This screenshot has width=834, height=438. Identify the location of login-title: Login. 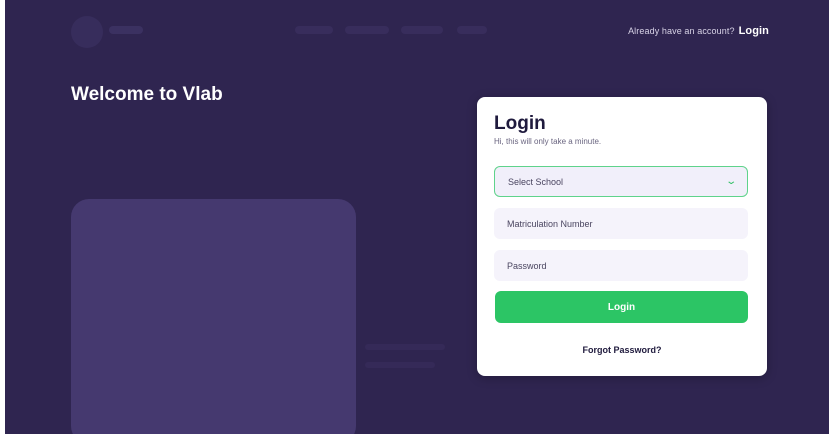
(520, 123).